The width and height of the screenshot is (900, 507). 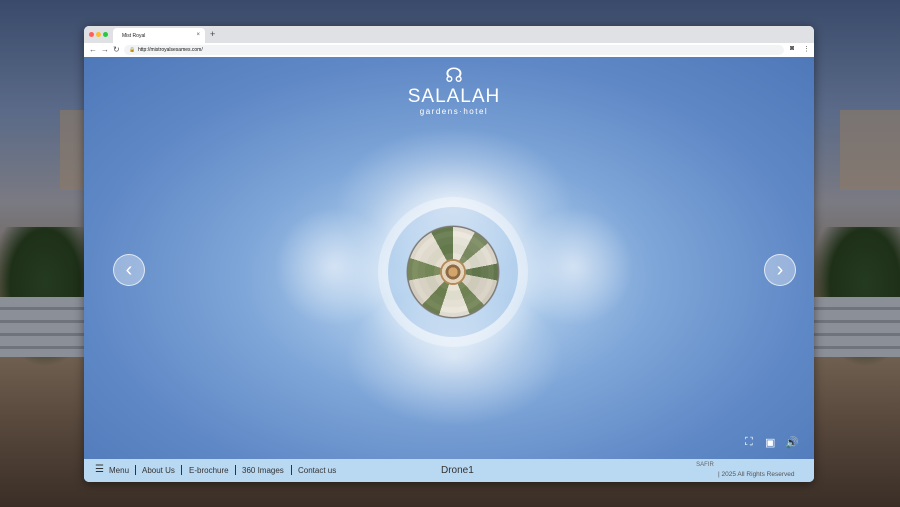 I want to click on vr-headset-icon: ▣, so click(x=770, y=442).